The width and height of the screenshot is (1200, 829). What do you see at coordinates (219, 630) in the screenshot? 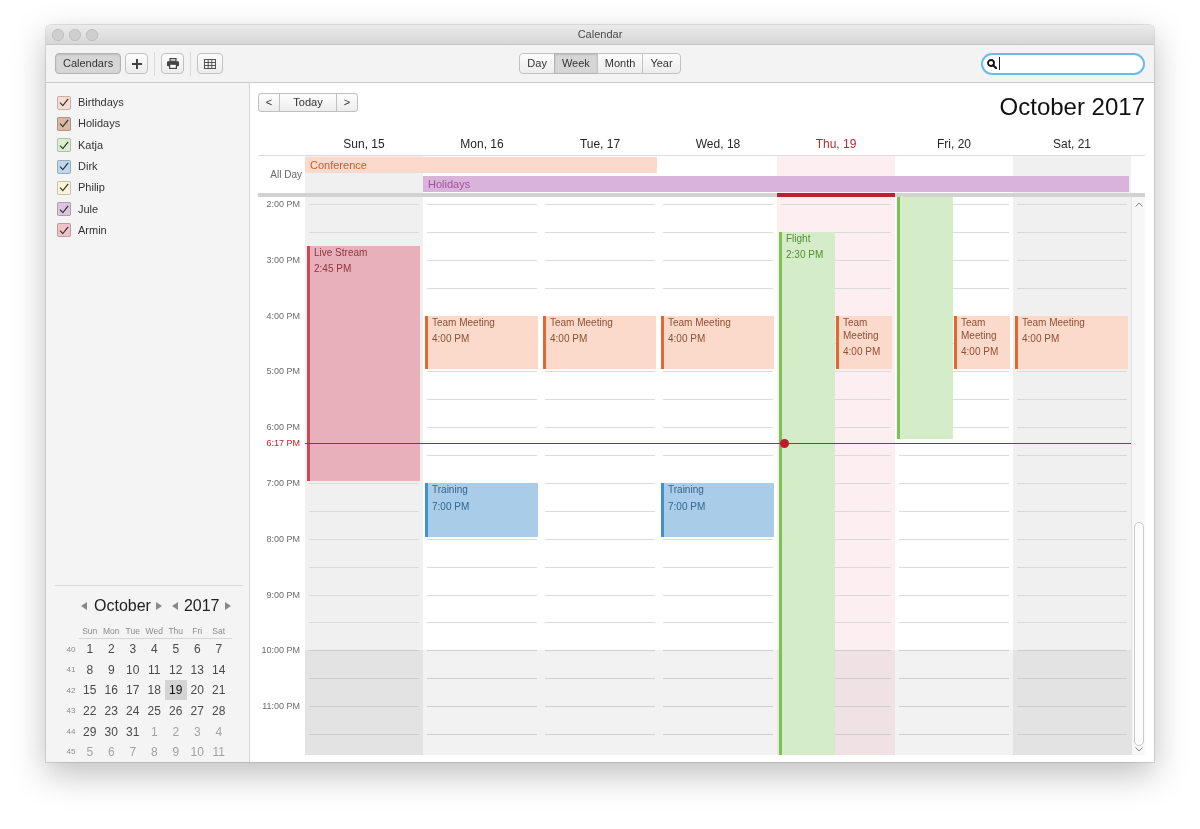
I see `weekday-label: Sat` at bounding box center [219, 630].